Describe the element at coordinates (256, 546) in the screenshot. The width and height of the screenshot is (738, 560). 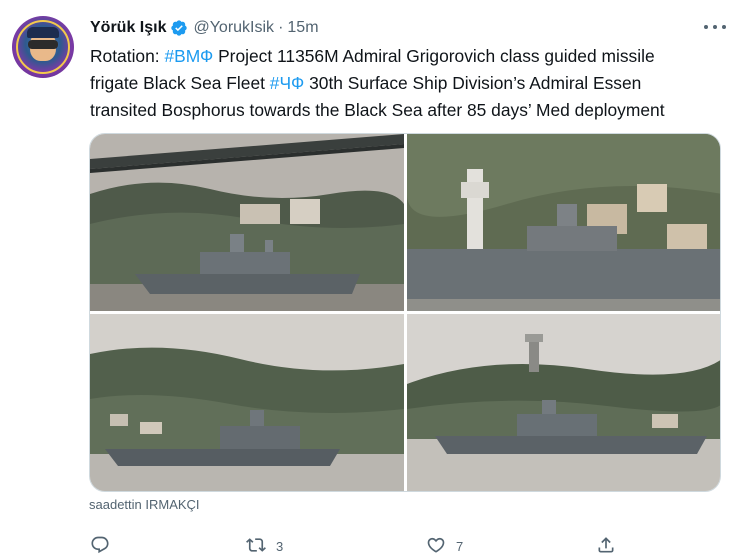
I see `retweet-icon` at that location.